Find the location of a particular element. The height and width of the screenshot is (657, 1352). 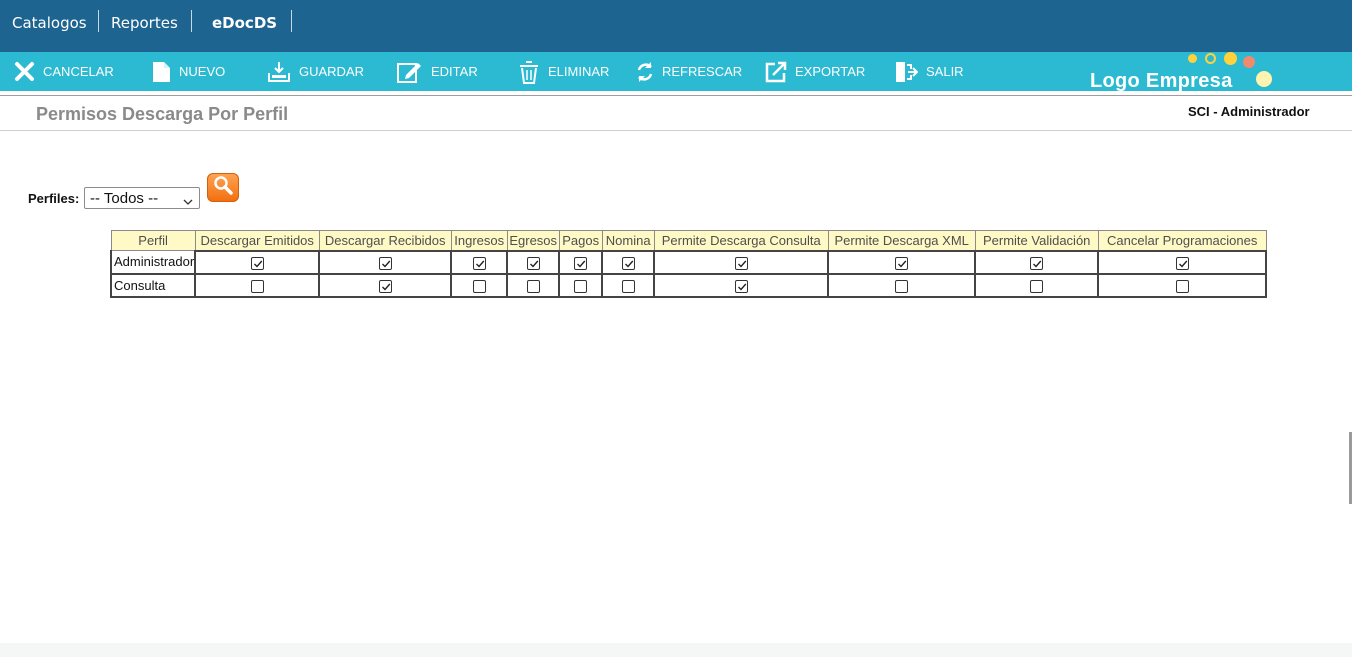

company-logo: Logo Empresa is located at coordinates (1182, 72).